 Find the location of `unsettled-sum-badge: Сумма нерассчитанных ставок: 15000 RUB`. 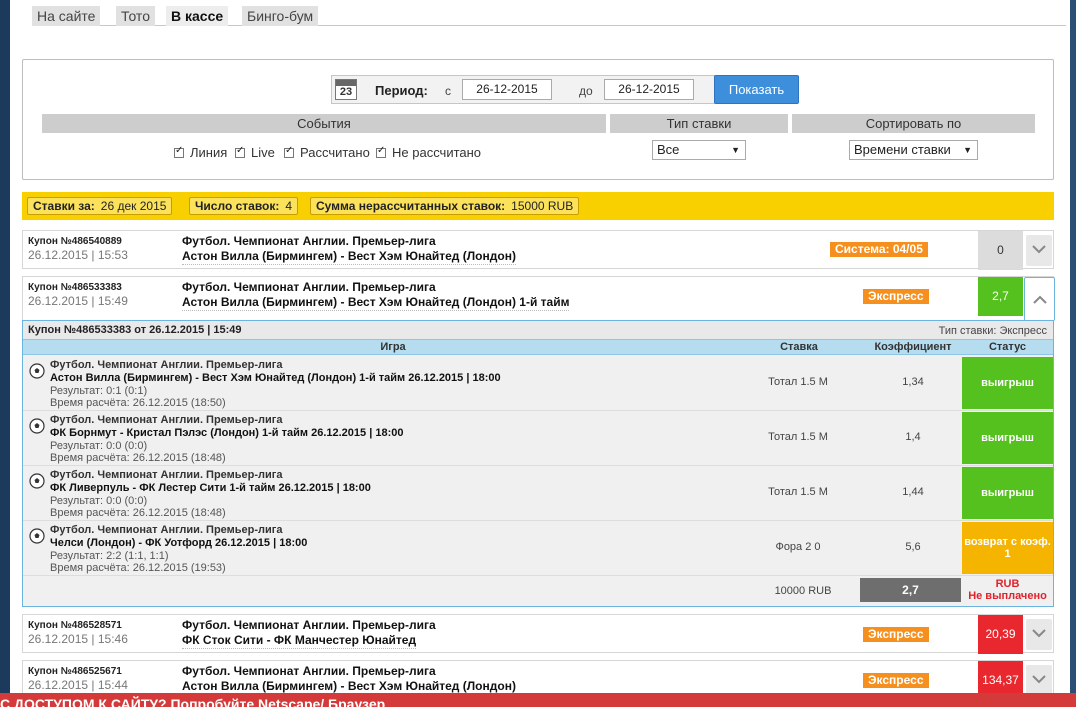

unsettled-sum-badge: Сумма нерассчитанных ставок: 15000 RUB is located at coordinates (445, 206).